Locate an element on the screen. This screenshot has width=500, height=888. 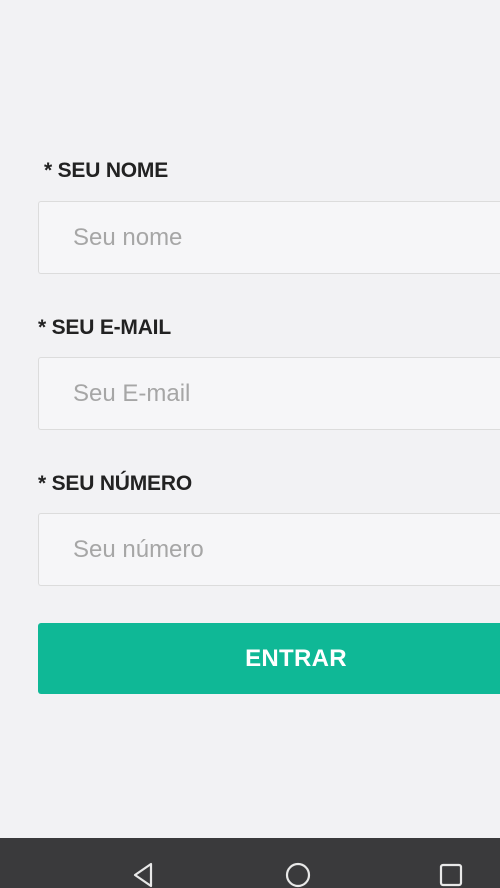
recent-apps-button is located at coordinates (450, 863).